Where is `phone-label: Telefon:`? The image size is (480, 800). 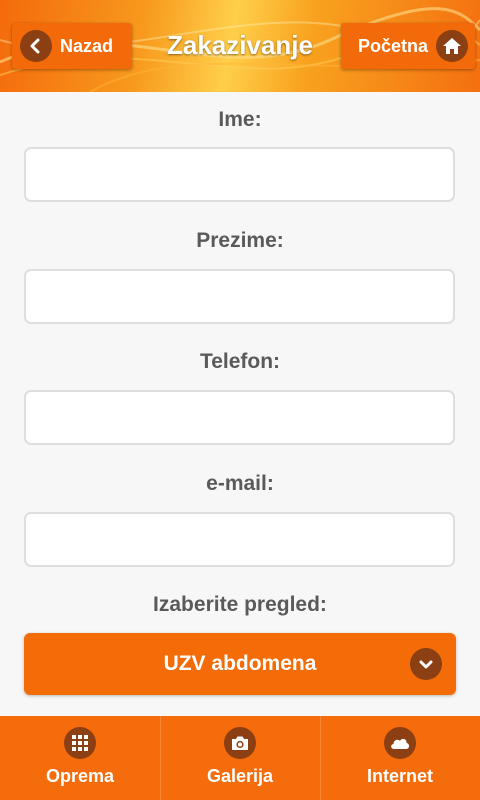
phone-label: Telefon: is located at coordinates (240, 361).